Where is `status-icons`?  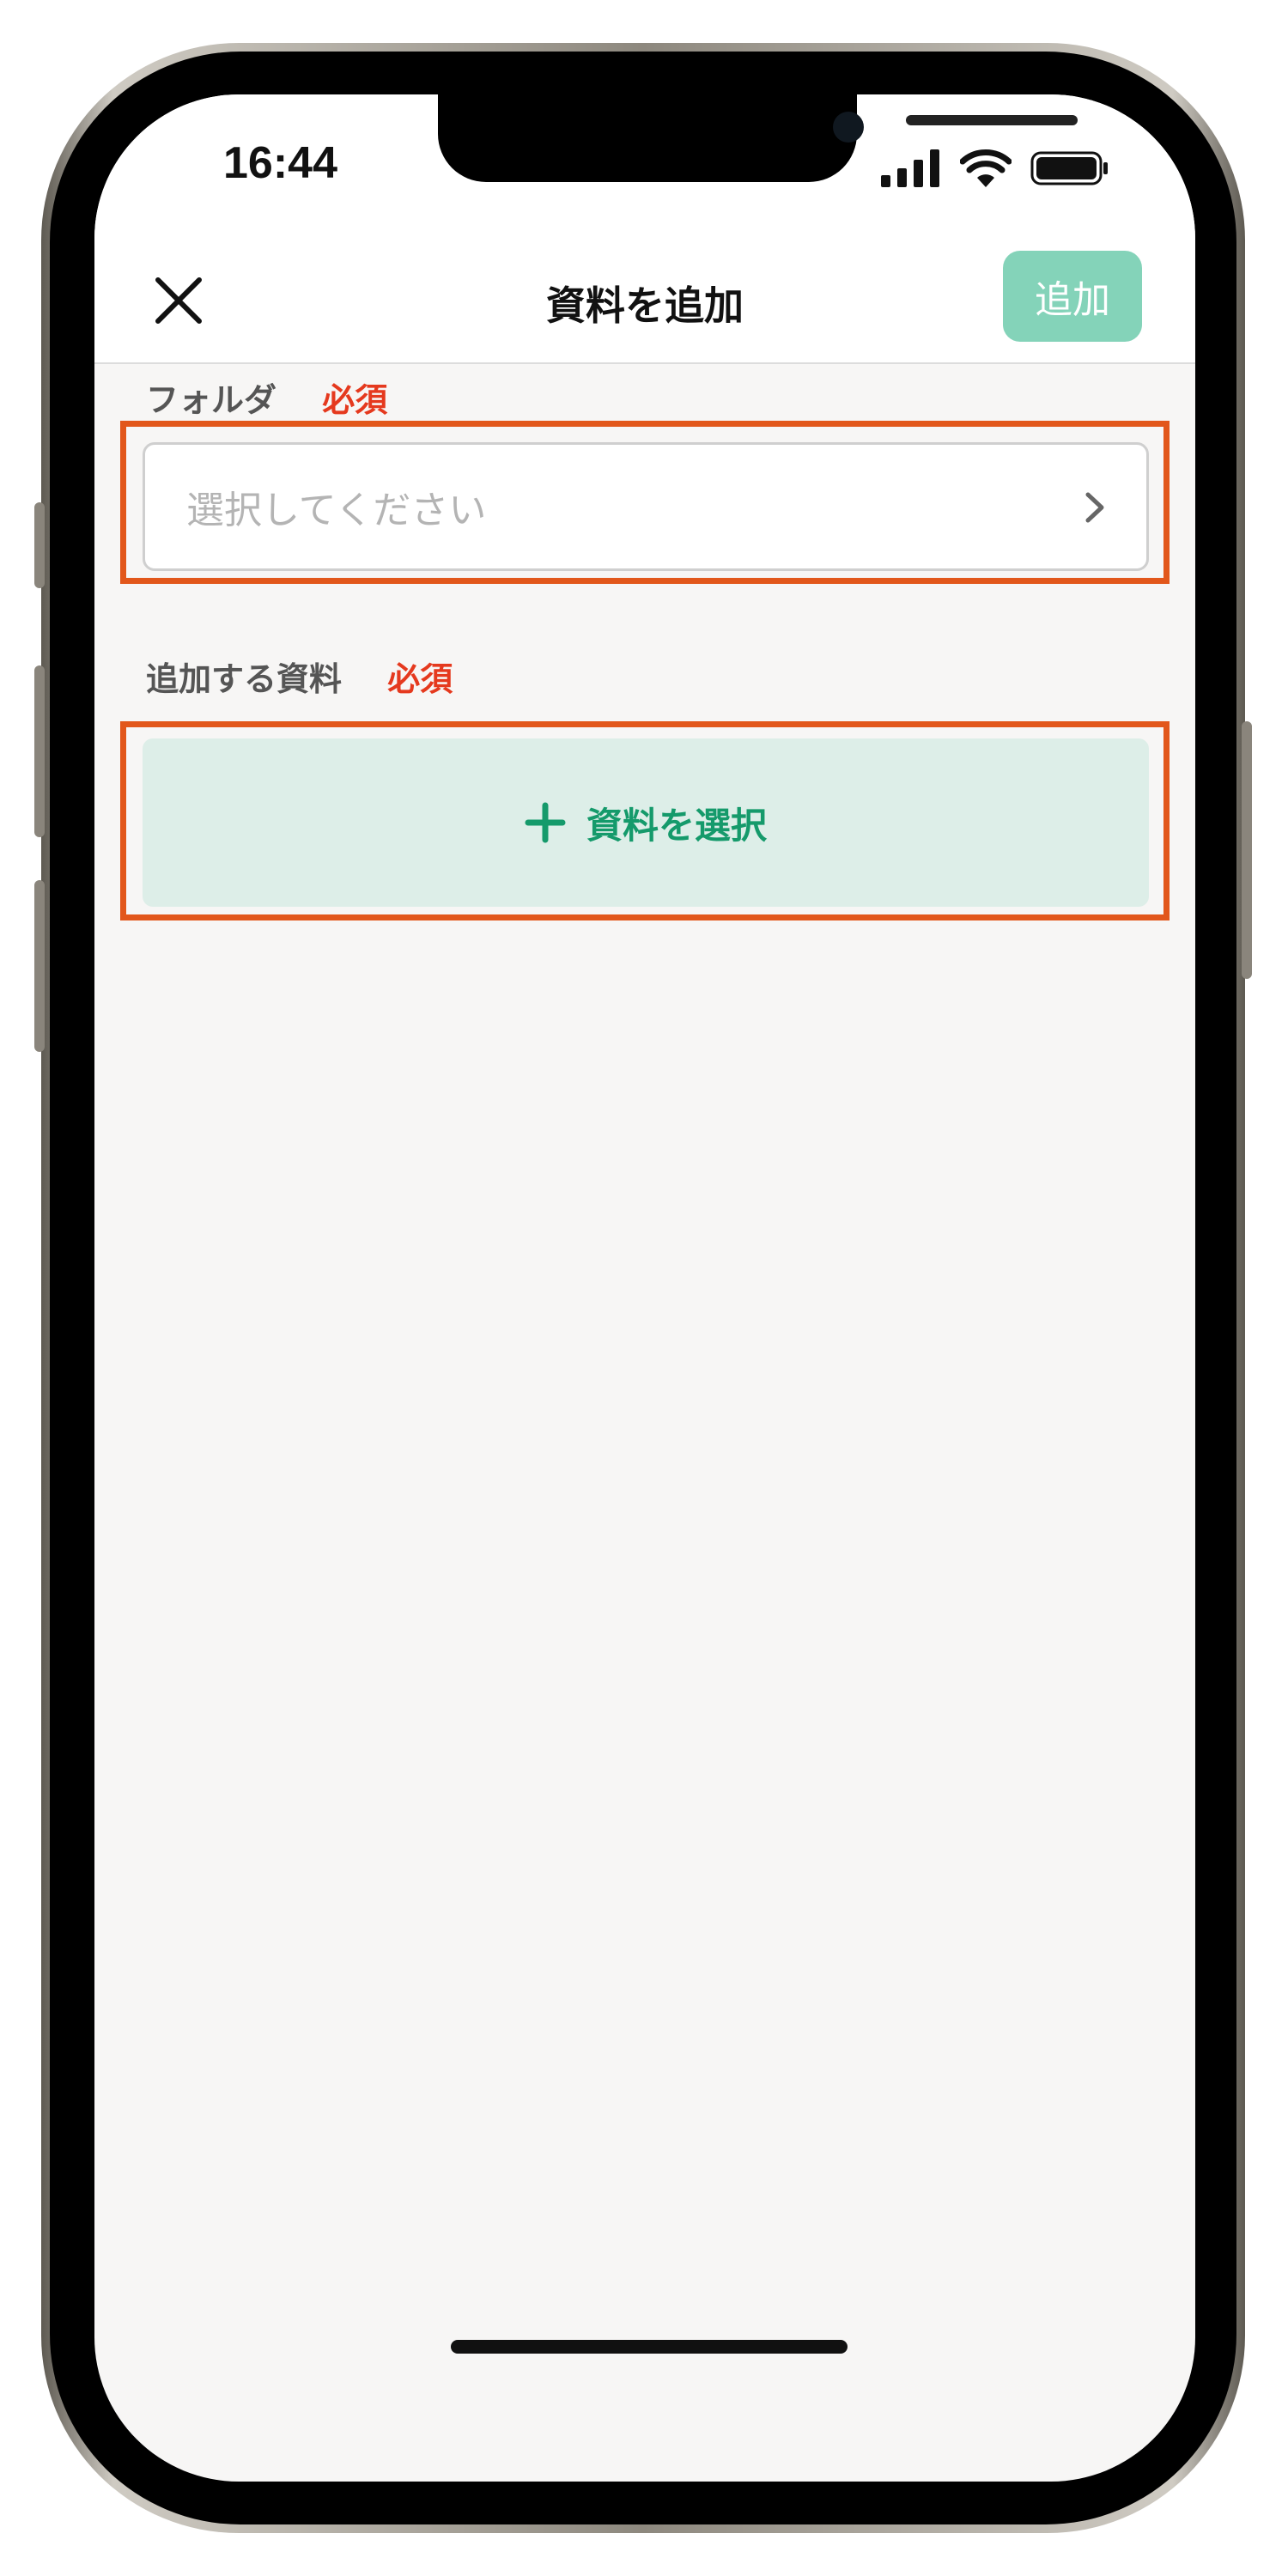 status-icons is located at coordinates (995, 166).